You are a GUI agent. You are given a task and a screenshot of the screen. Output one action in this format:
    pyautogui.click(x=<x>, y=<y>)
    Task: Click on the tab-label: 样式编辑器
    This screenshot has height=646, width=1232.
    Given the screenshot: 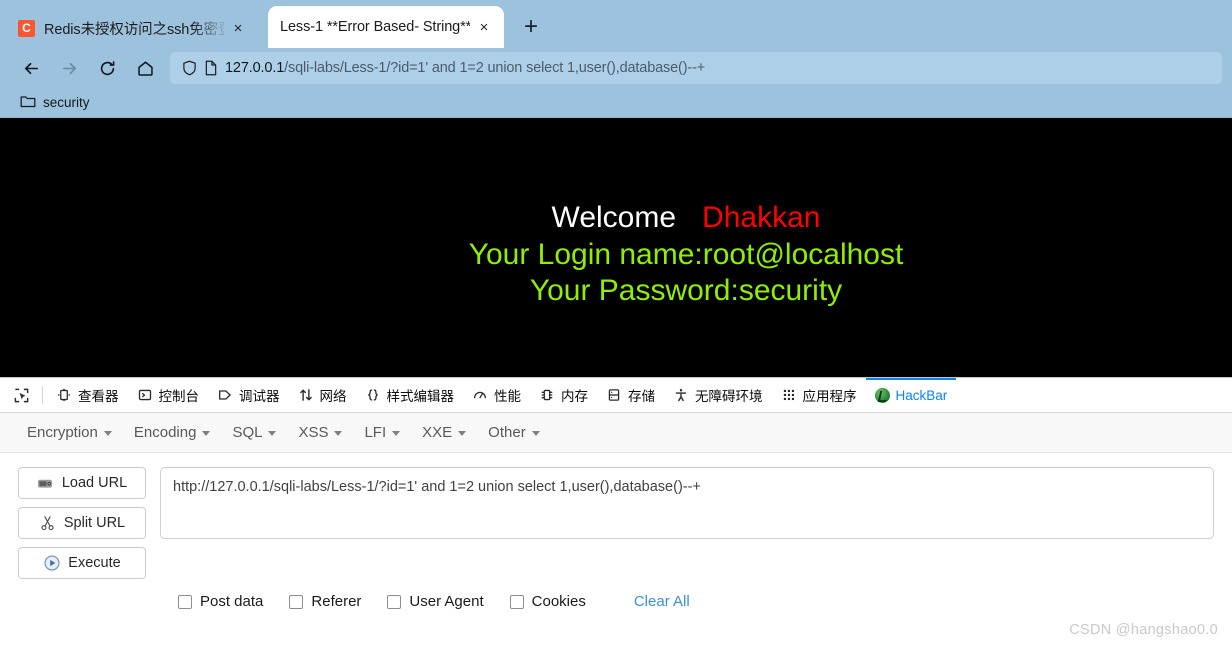 What is the action you would take?
    pyautogui.click(x=420, y=396)
    